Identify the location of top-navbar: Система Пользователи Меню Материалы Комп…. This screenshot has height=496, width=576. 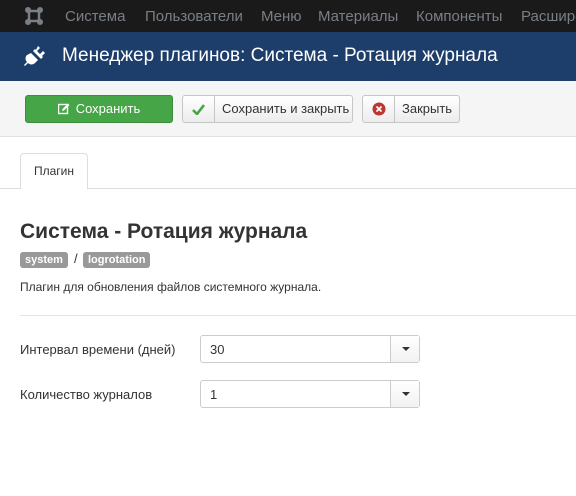
(288, 16).